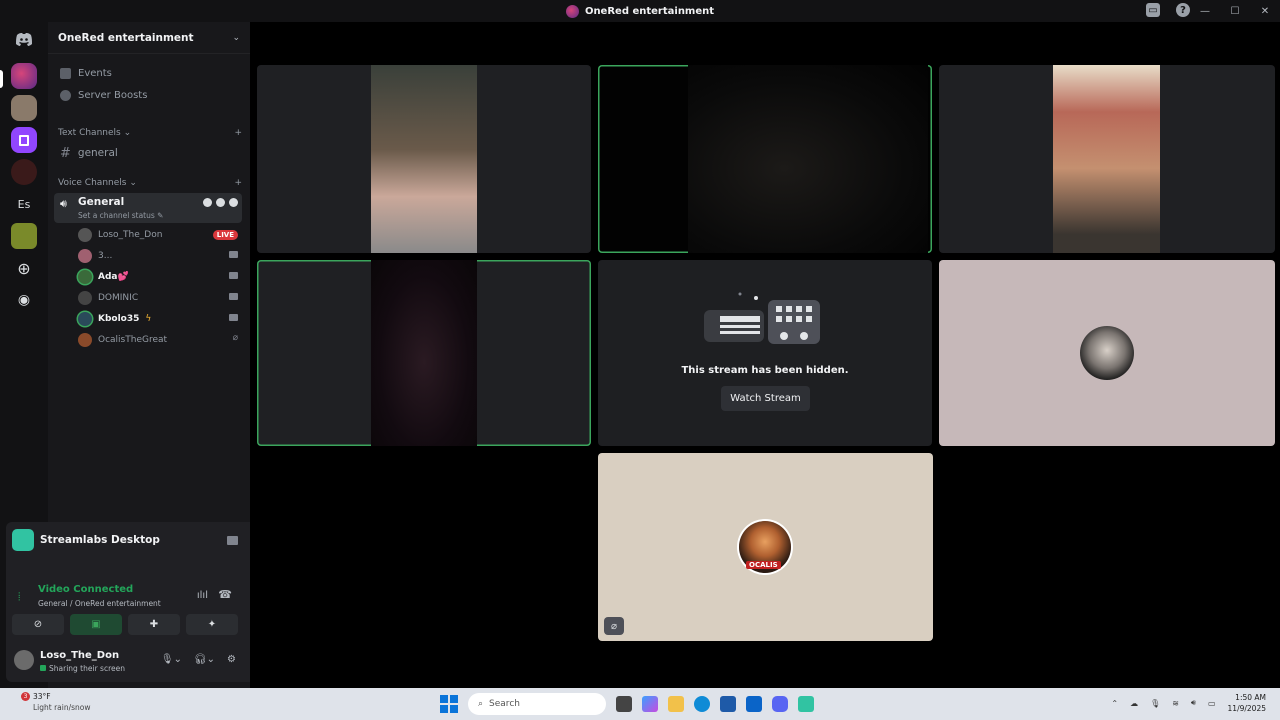 The image size is (1280, 720). I want to click on voice-user: Loso_The_Don LIVE, so click(160, 235).